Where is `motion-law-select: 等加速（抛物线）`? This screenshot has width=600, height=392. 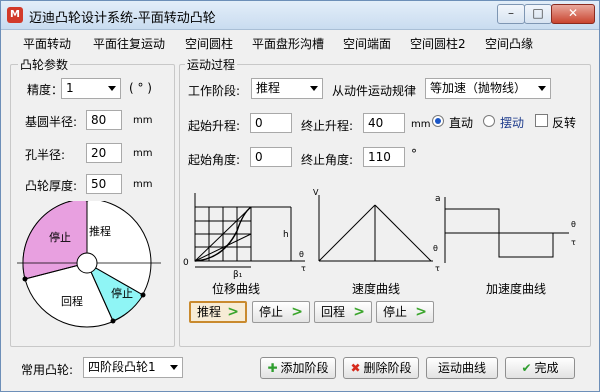
motion-law-select: 等加速（抛物线） is located at coordinates (488, 88).